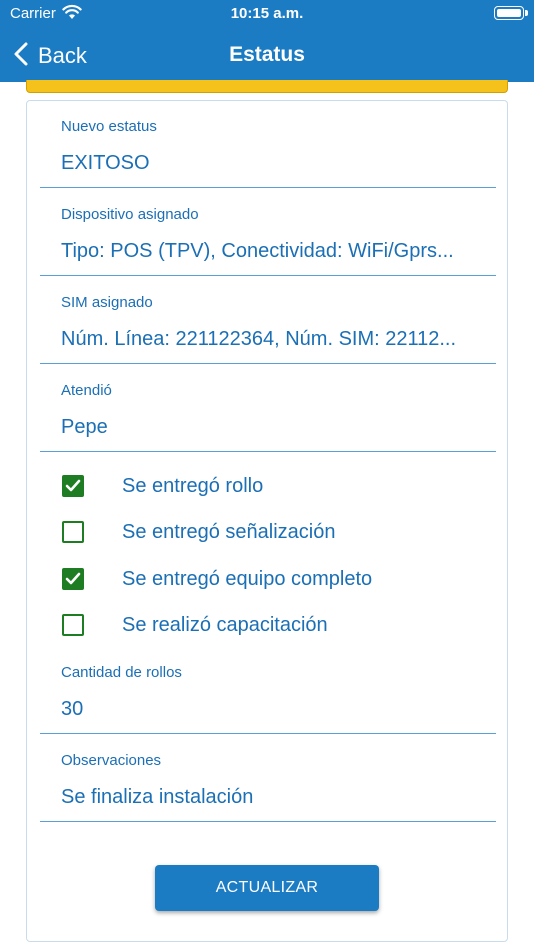  What do you see at coordinates (111, 760) in the screenshot?
I see `field-label: Observaciones` at bounding box center [111, 760].